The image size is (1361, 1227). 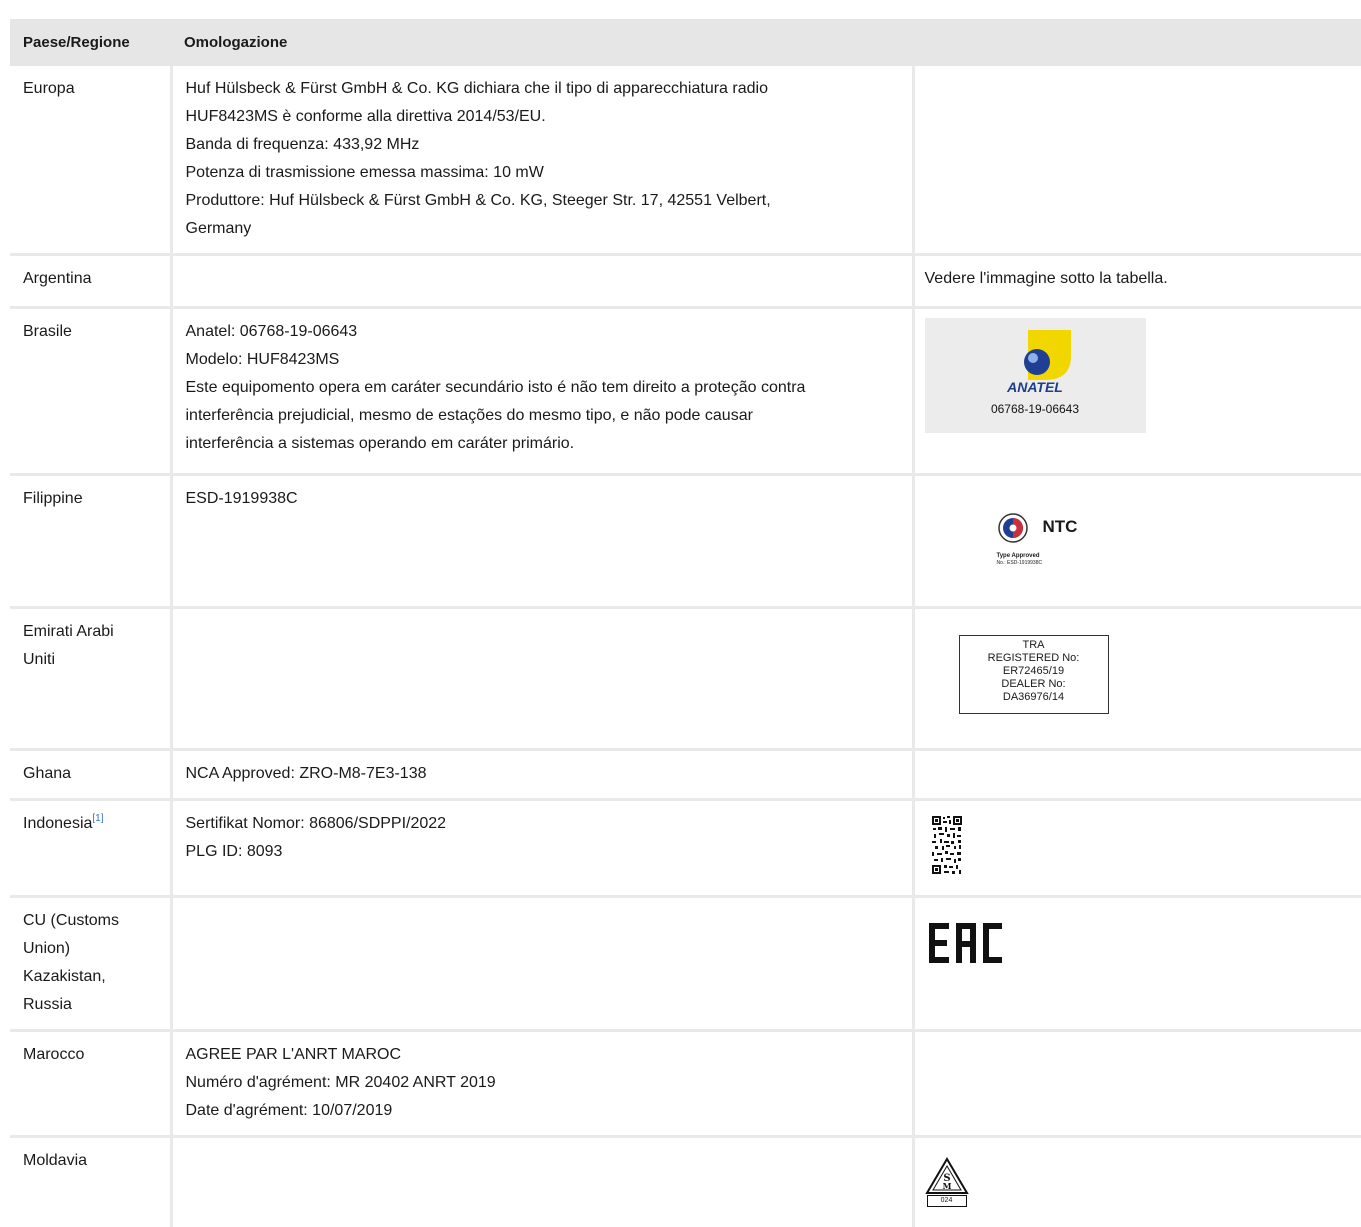 What do you see at coordinates (946, 845) in the screenshot?
I see `qr-code-icon` at bounding box center [946, 845].